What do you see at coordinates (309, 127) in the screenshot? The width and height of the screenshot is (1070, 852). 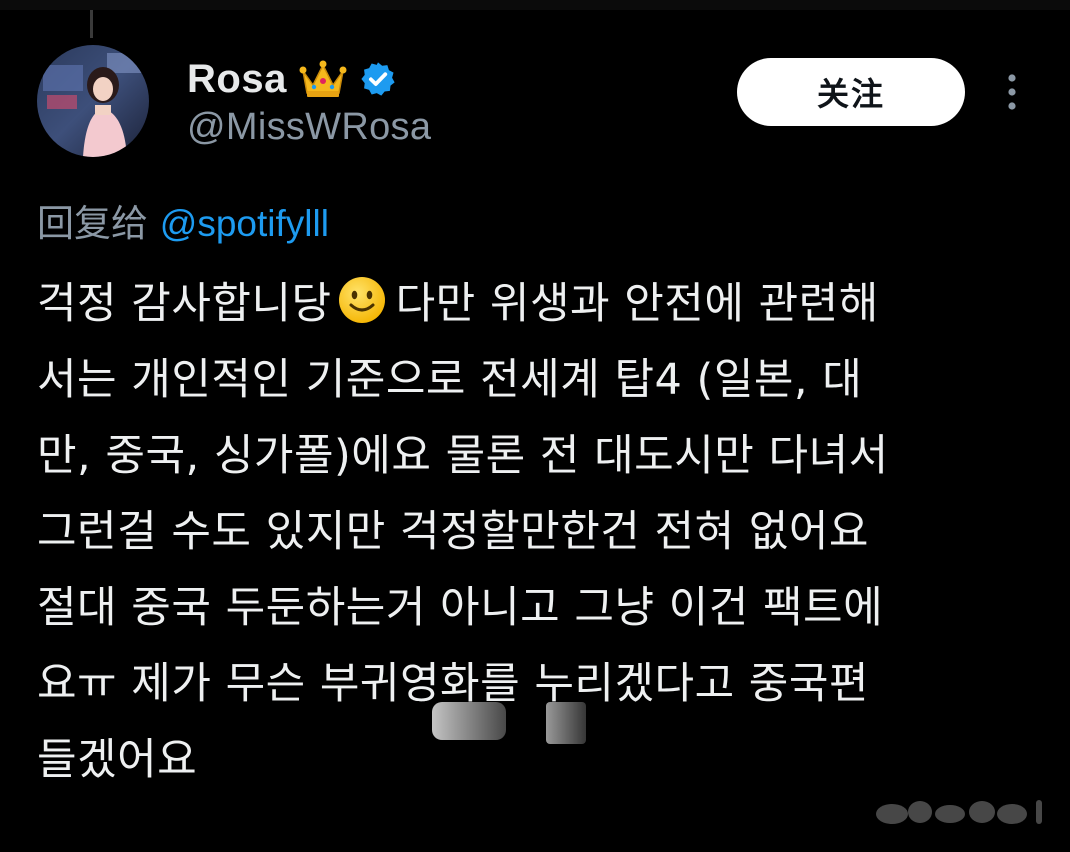 I see `author-handle: @MissWRosa` at bounding box center [309, 127].